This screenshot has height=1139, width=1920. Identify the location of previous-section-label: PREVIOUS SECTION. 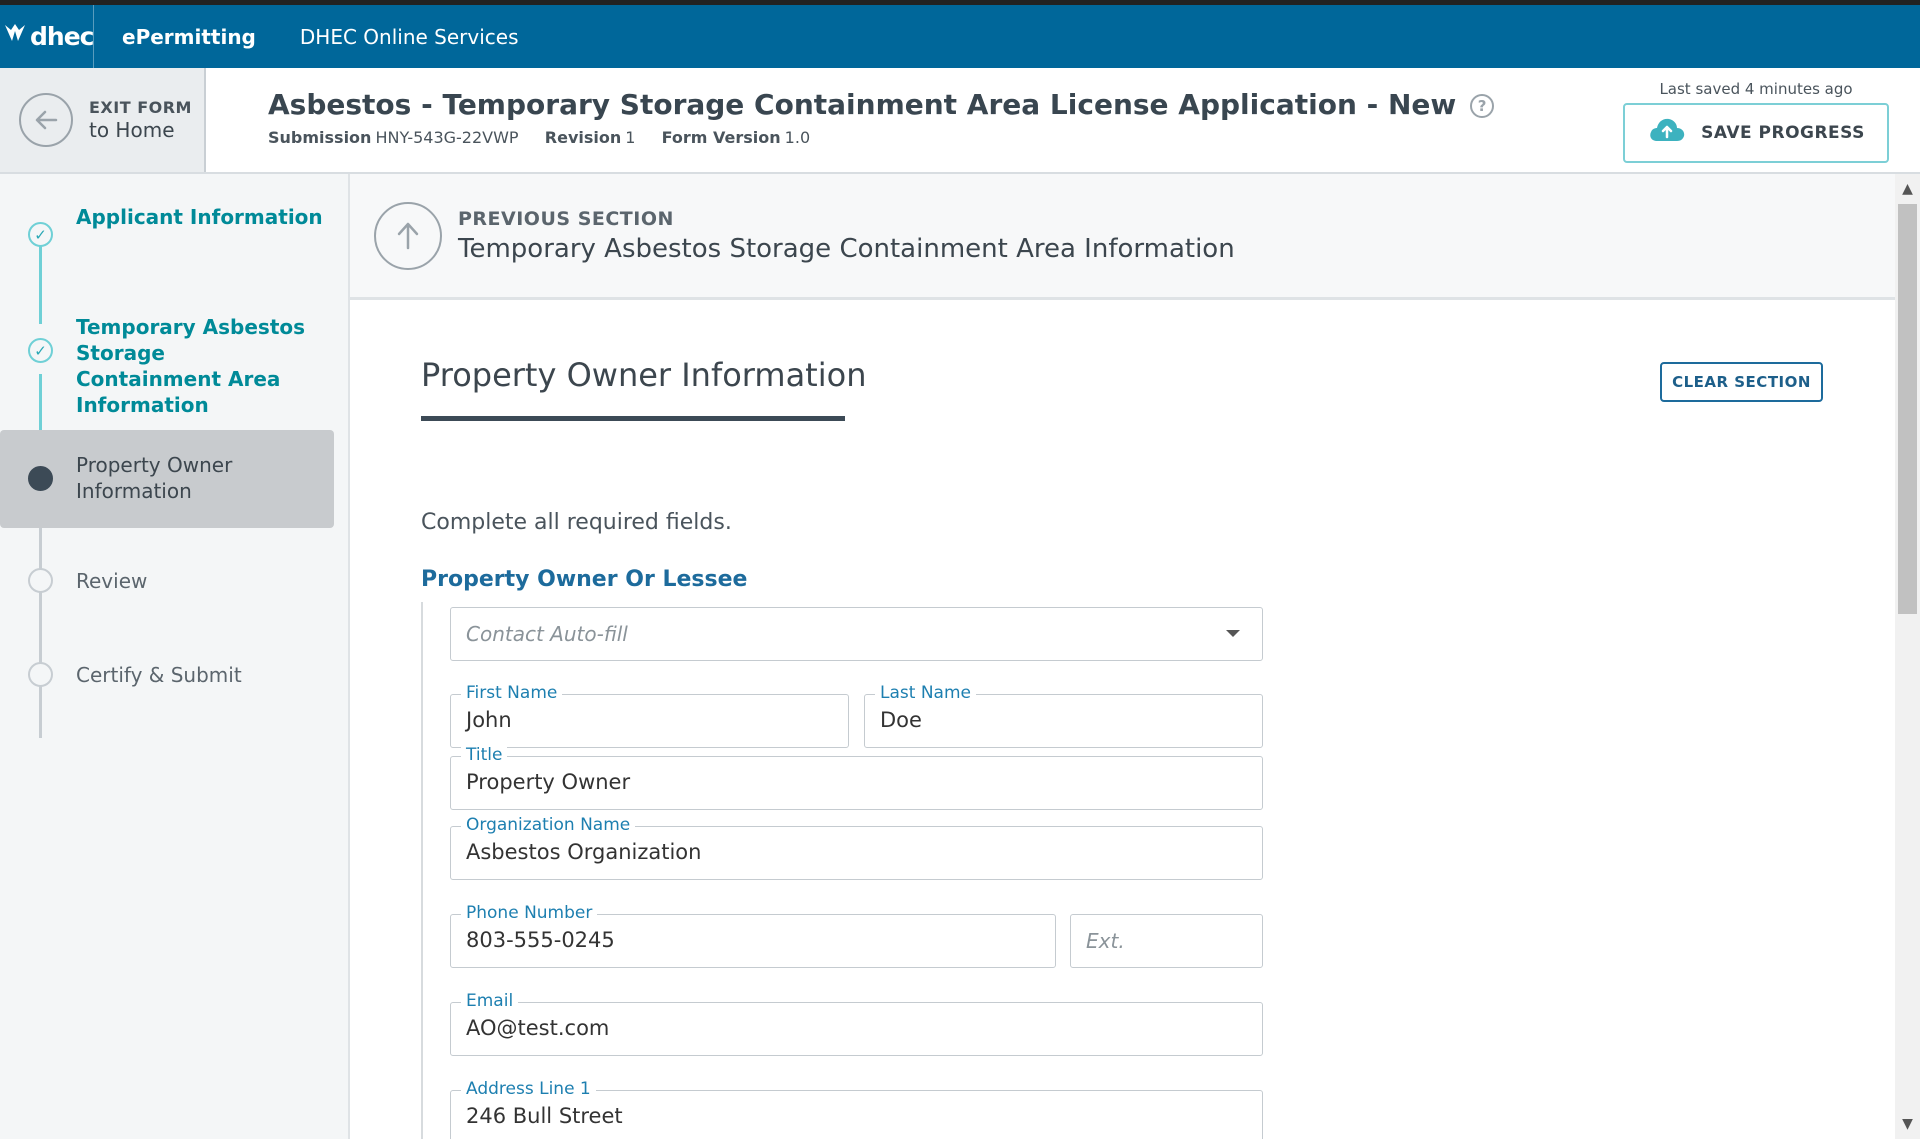
(566, 219).